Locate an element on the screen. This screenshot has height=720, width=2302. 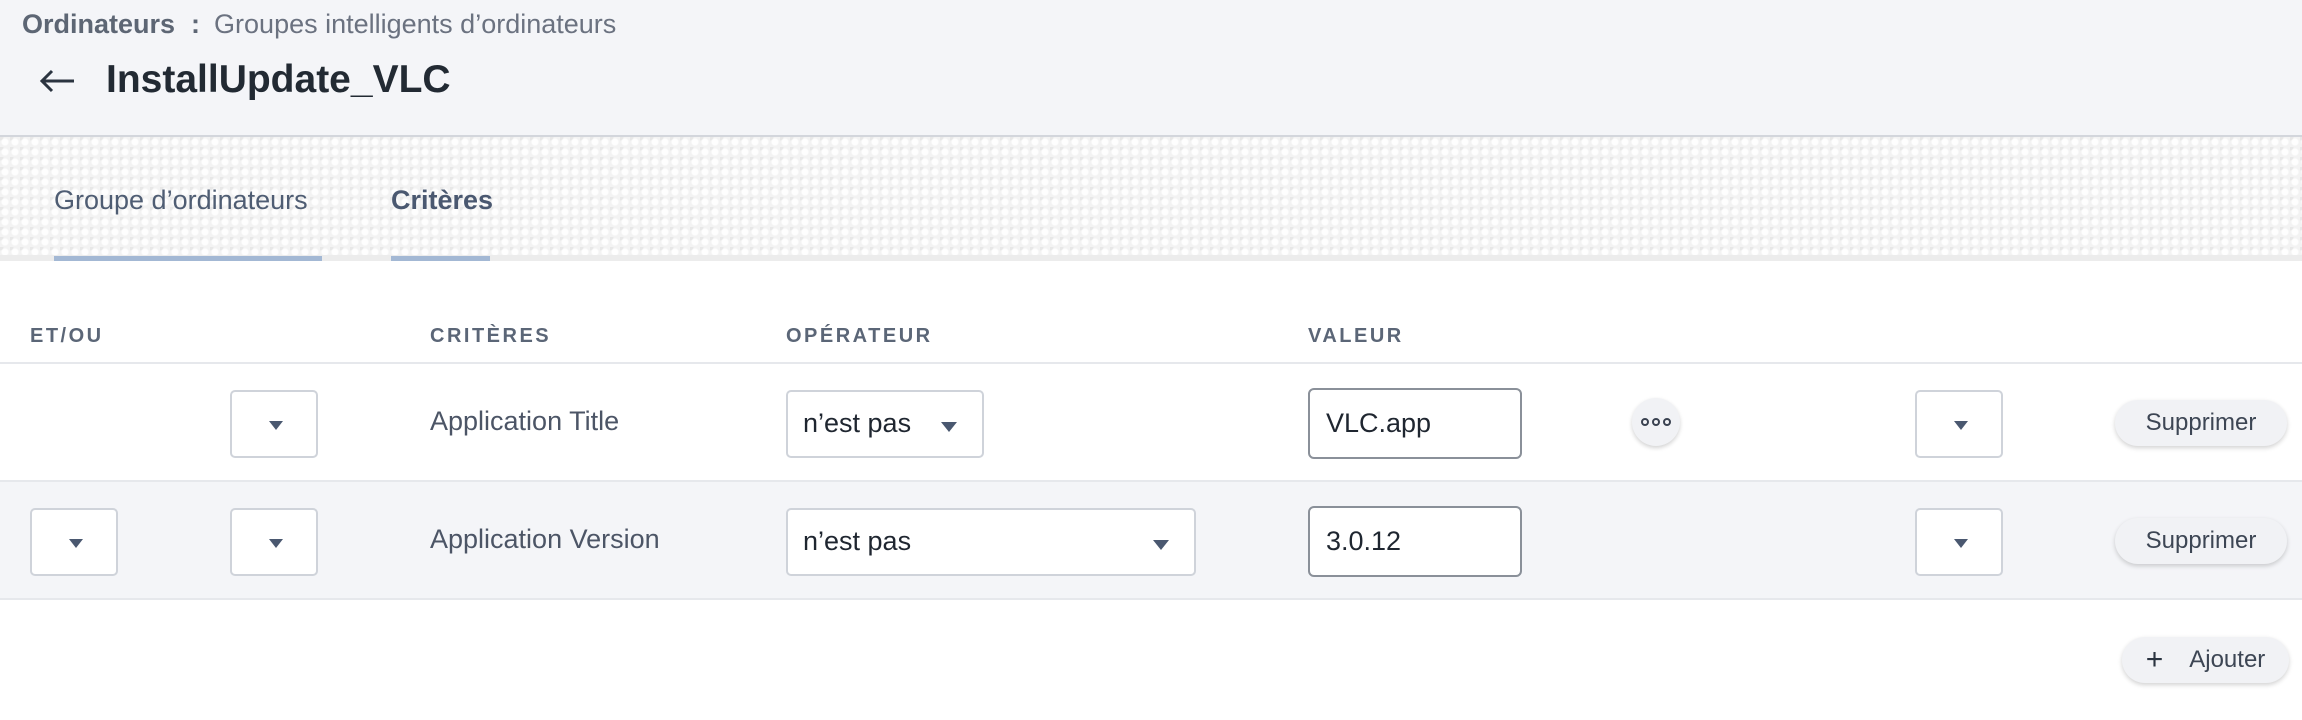
column-header-valeur: VALEUR is located at coordinates (1356, 336).